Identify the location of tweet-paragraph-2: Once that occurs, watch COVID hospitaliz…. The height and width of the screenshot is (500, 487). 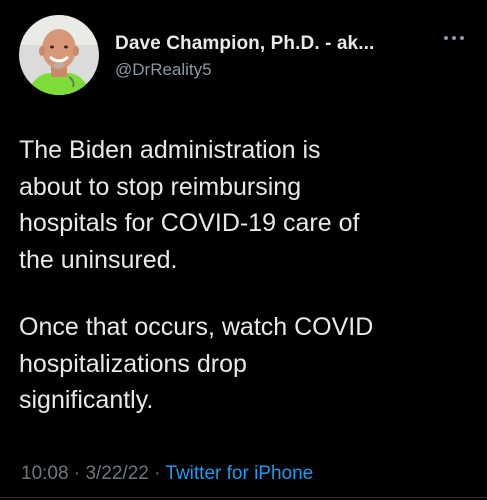
(196, 363).